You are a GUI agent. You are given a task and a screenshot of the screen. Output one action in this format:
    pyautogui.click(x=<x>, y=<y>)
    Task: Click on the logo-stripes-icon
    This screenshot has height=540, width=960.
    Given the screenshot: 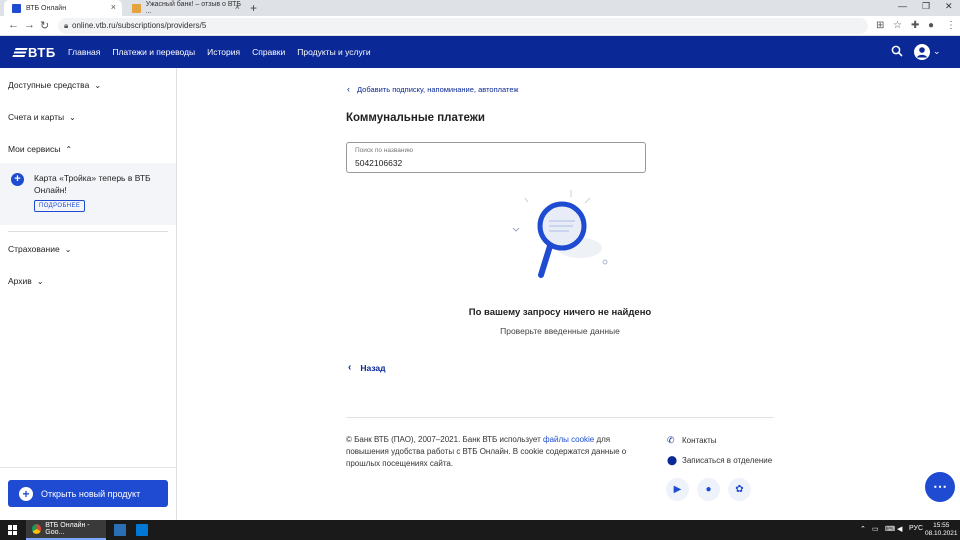 What is the action you would take?
    pyautogui.click(x=20, y=52)
    